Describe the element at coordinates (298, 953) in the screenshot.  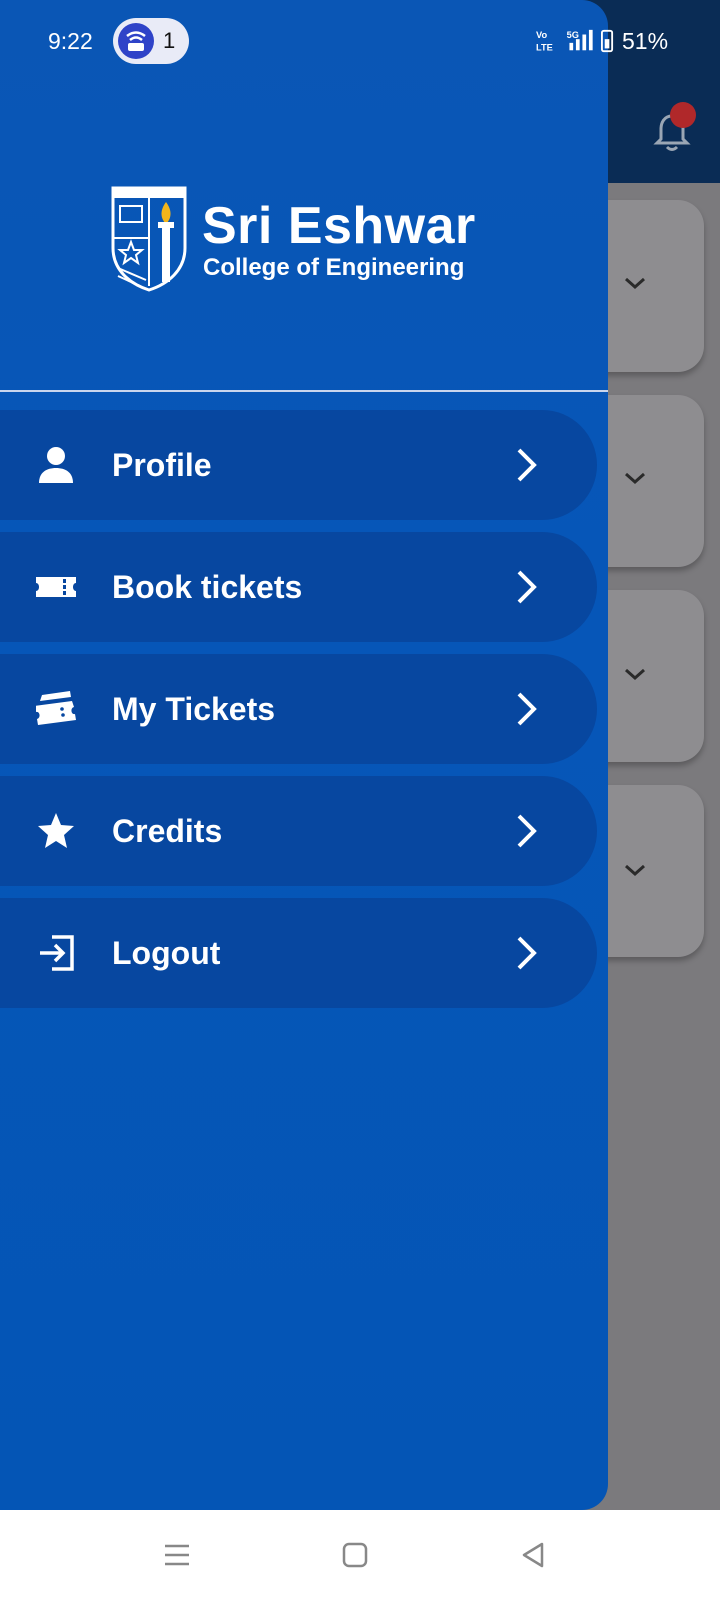
I see `menu-item-logout: Logout` at that location.